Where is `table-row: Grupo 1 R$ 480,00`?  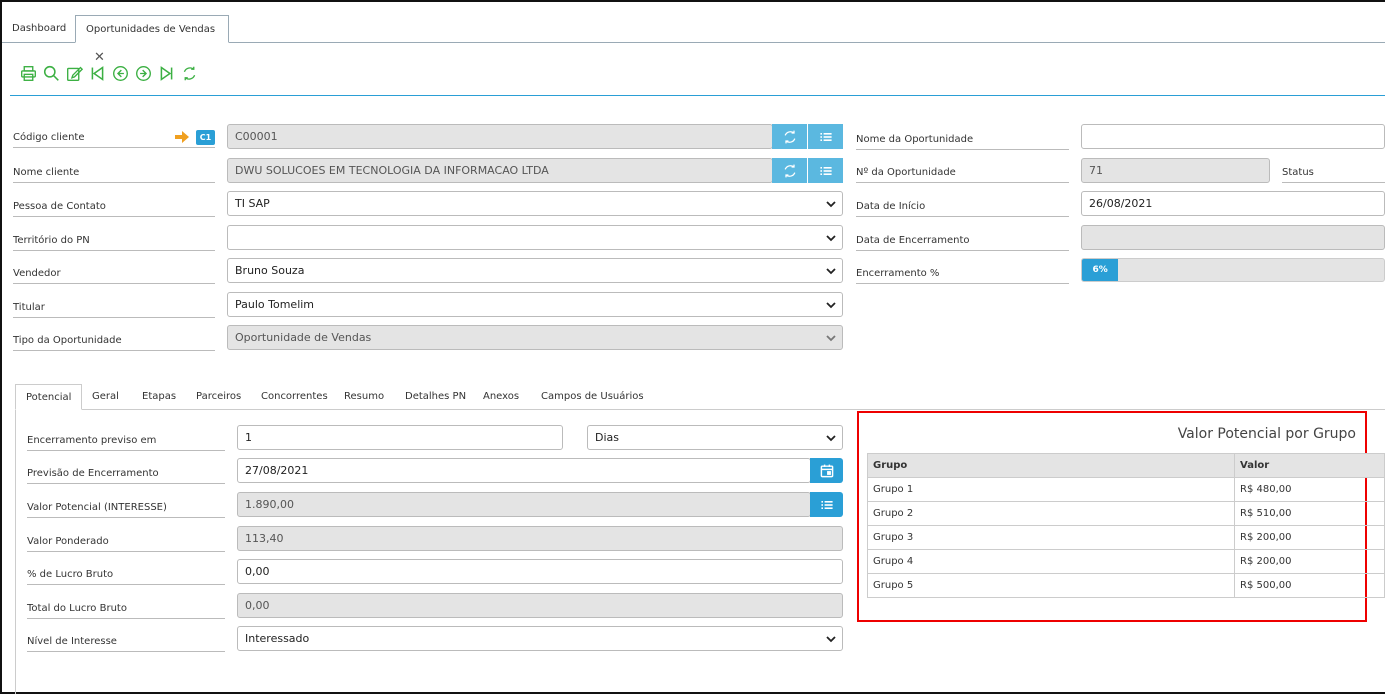 table-row: Grupo 1 R$ 480,00 is located at coordinates (1126, 489).